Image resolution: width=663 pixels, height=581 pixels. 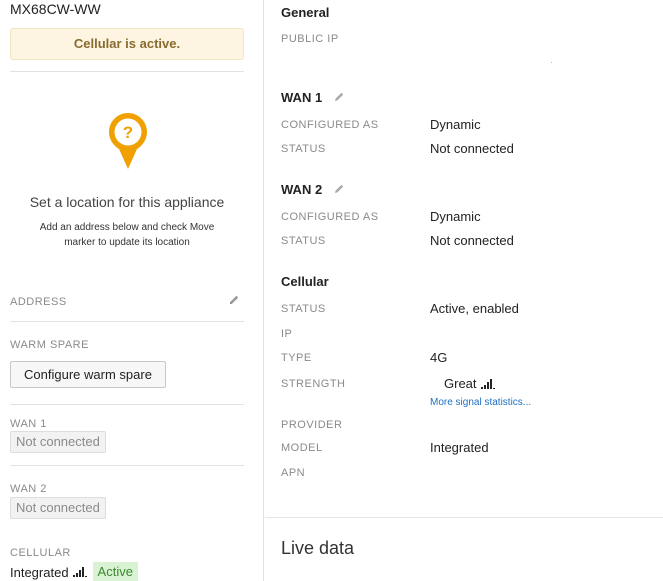 I want to click on wan2-configured-as-value: Dynamic, so click(x=455, y=216).